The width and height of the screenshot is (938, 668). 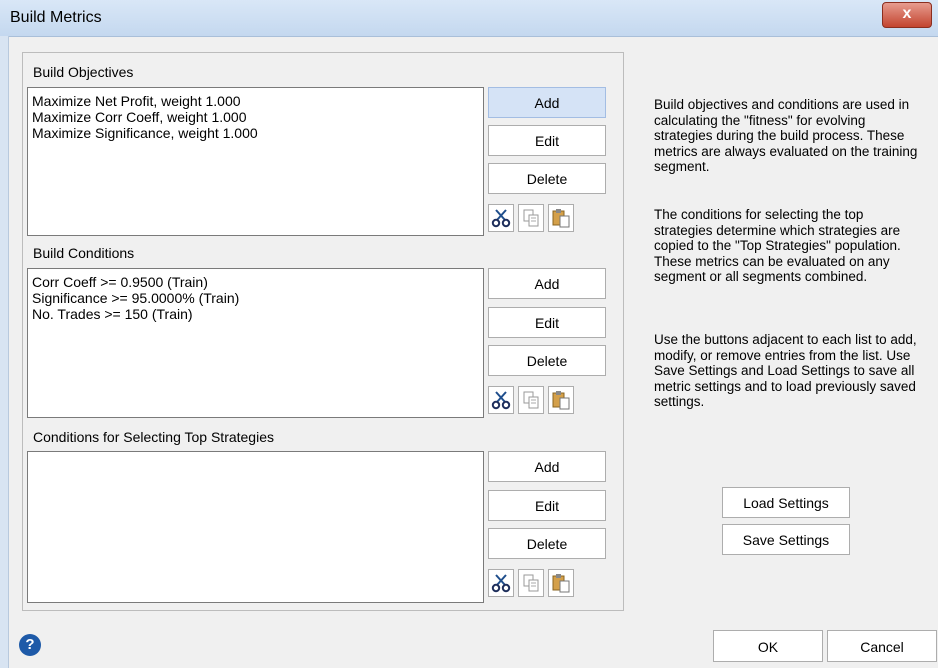 What do you see at coordinates (30, 645) in the screenshot?
I see `help-icon: ?` at bounding box center [30, 645].